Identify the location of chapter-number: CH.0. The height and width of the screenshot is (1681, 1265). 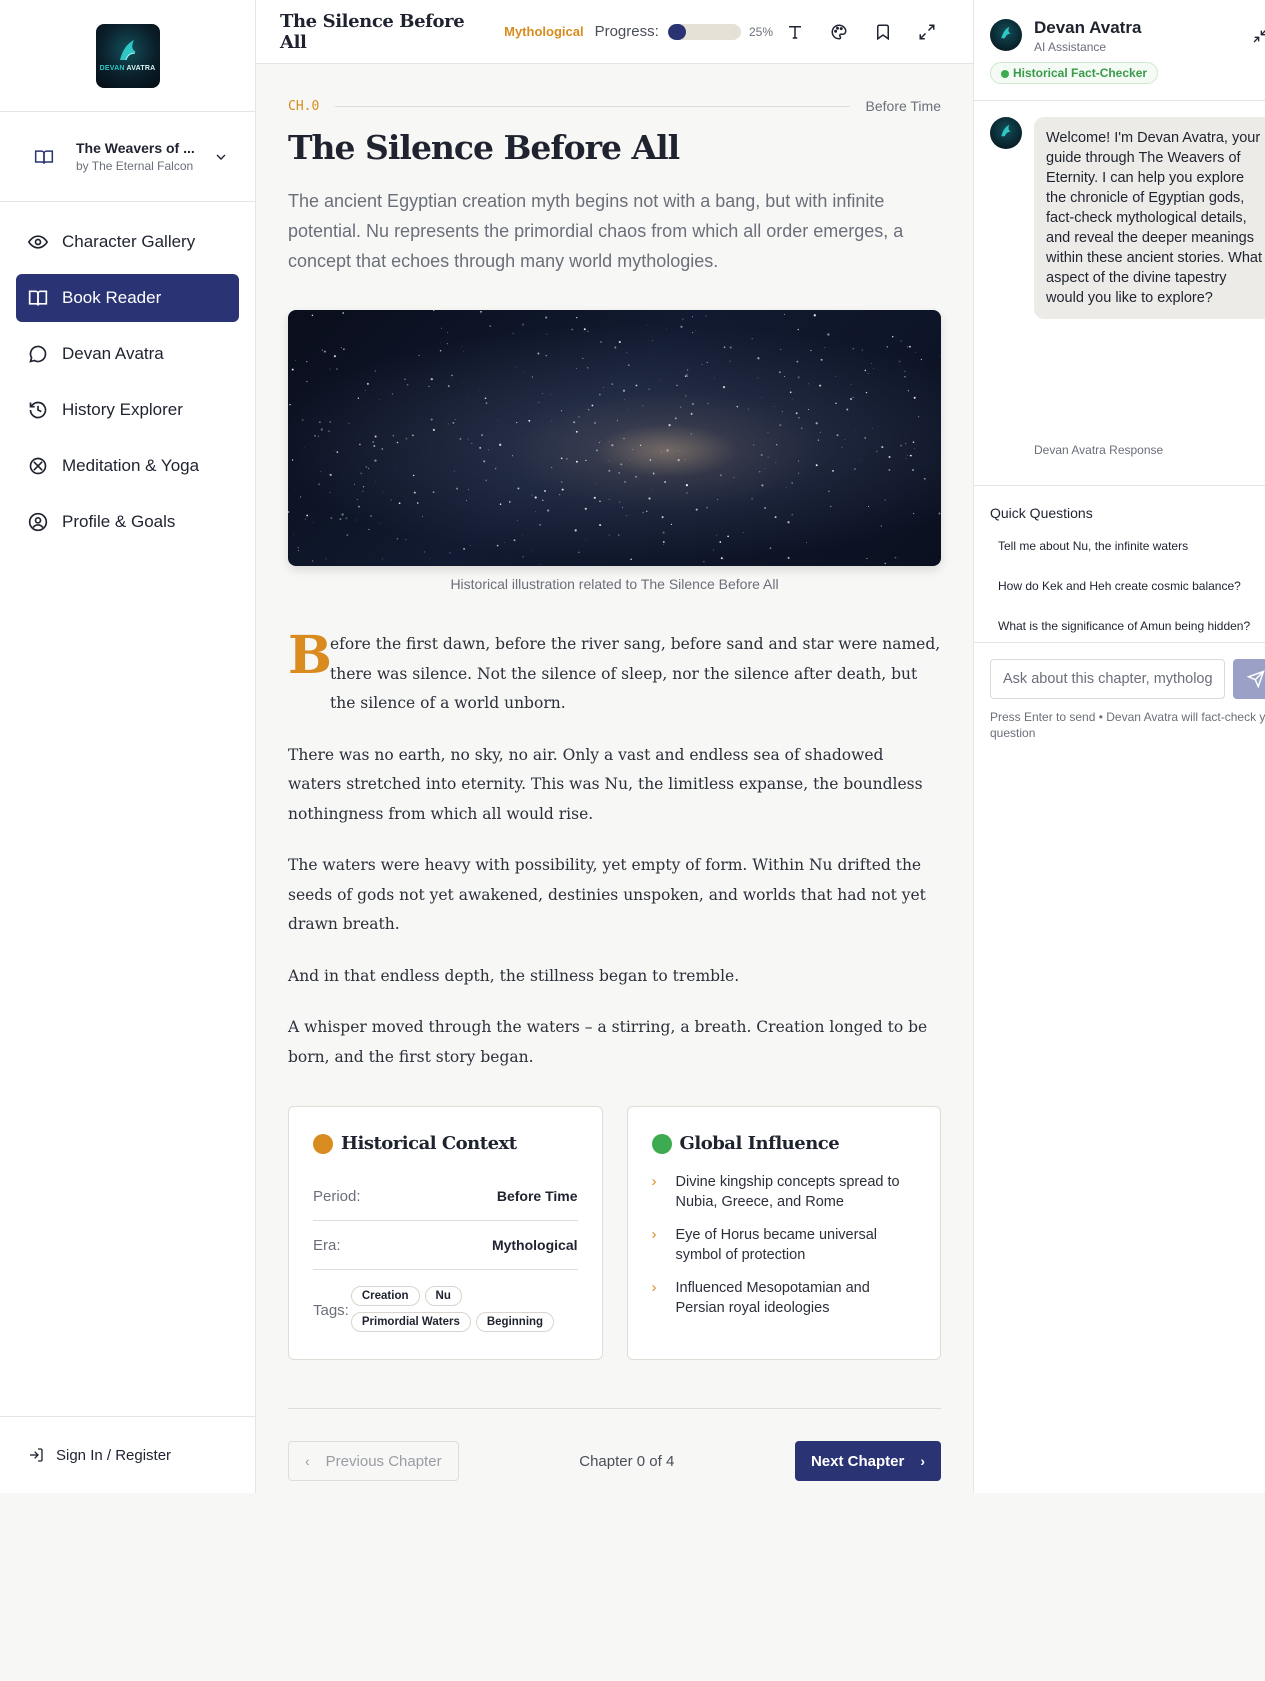
(304, 106).